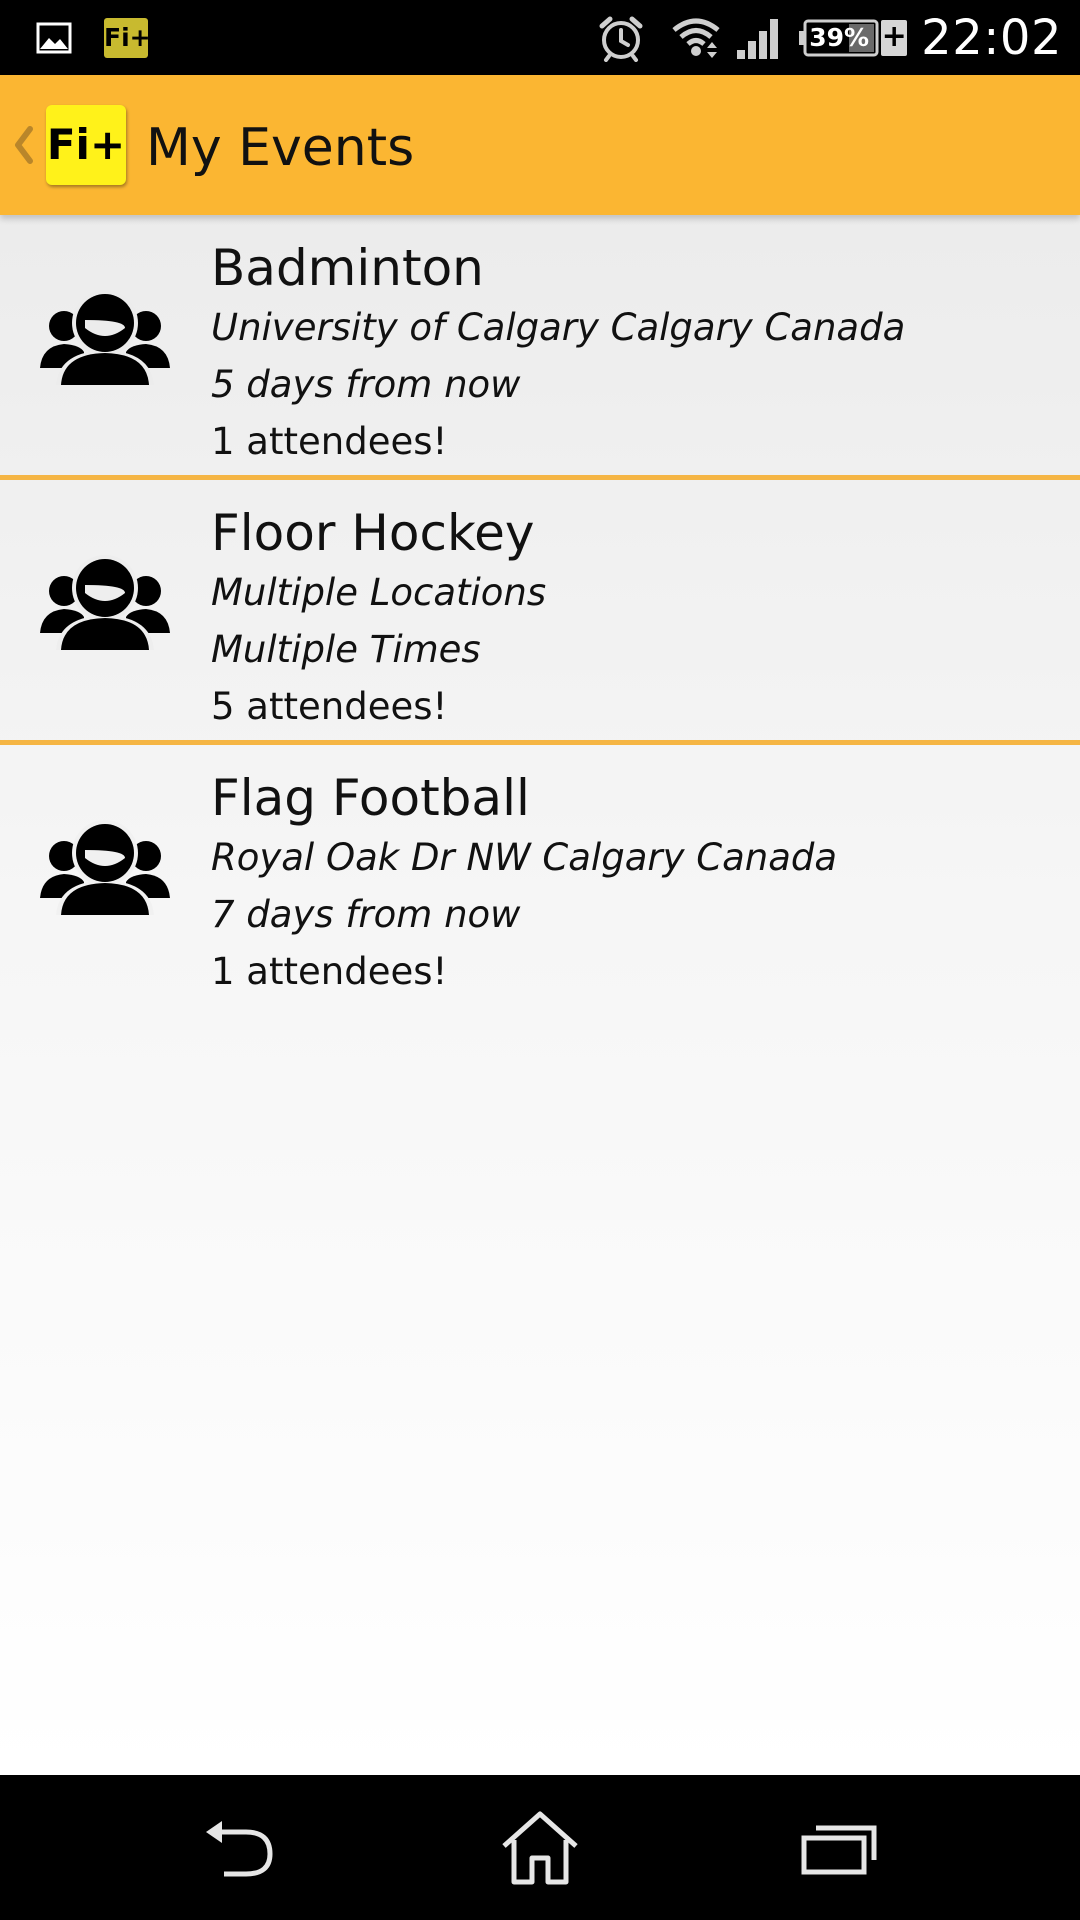 This screenshot has width=1080, height=1920. I want to click on app-logo: Fi+, so click(86, 145).